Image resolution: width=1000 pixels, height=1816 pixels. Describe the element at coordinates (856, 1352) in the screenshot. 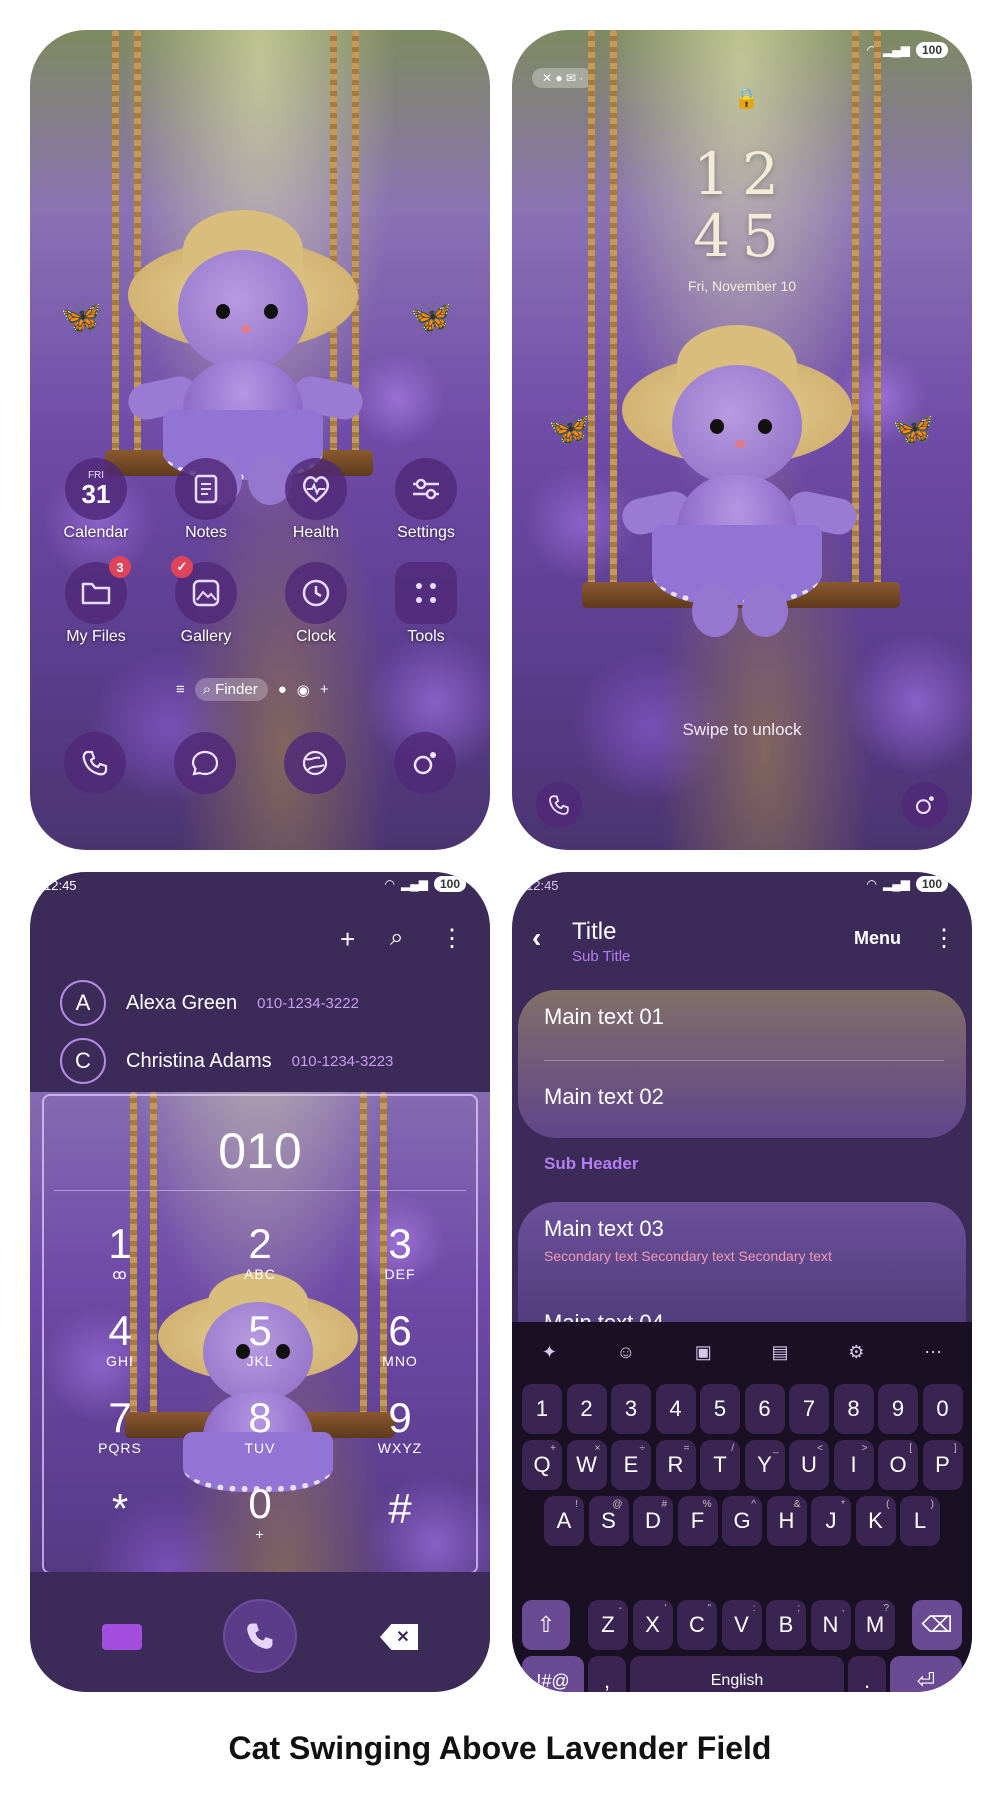

I see `gear-icon: ⚙` at that location.